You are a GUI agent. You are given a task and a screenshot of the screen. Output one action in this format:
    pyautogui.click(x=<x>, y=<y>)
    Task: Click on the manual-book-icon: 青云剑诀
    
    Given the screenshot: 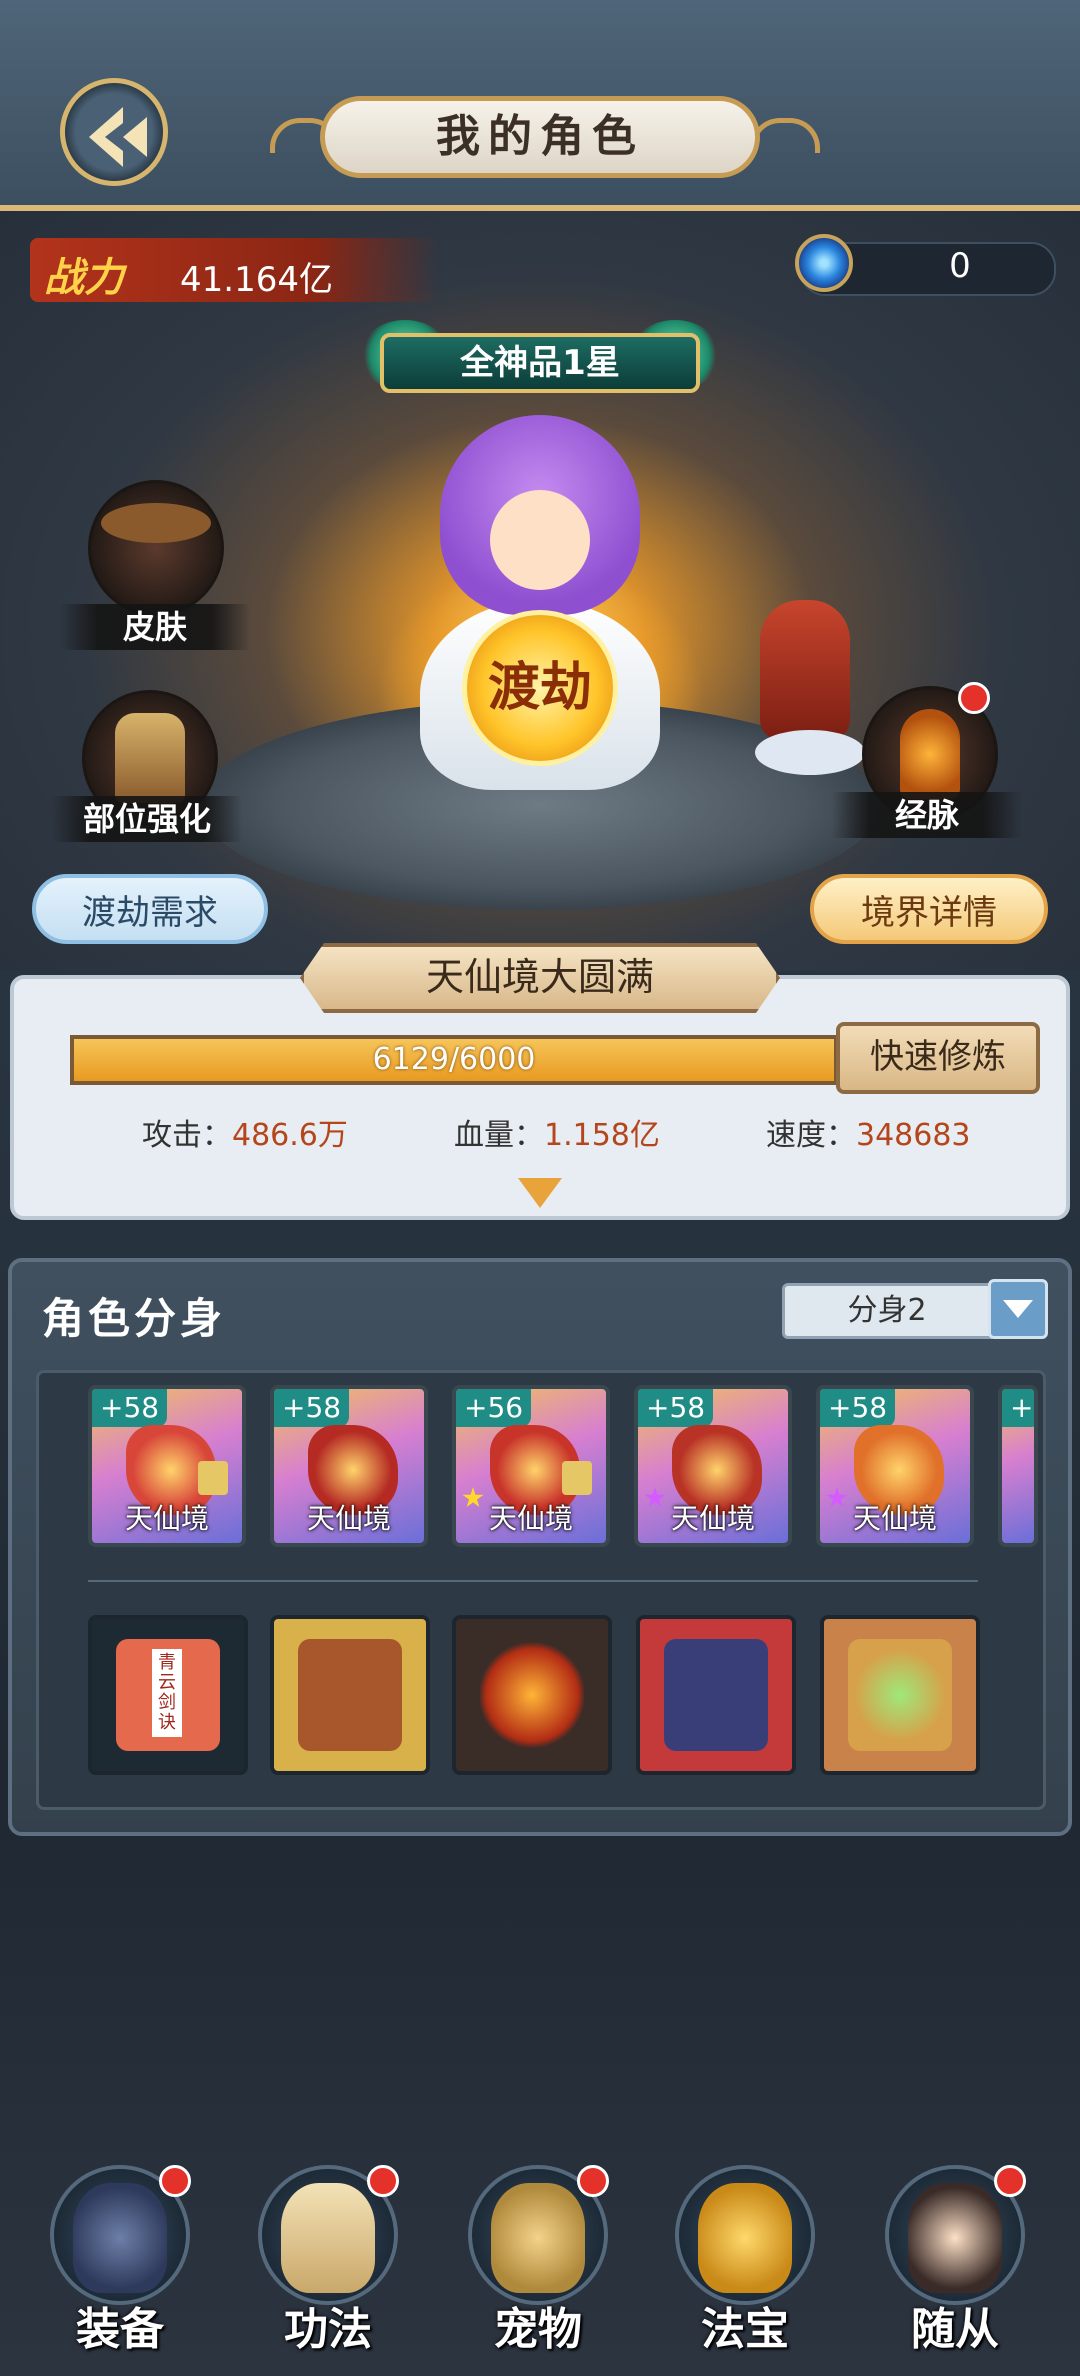 What is the action you would take?
    pyautogui.click(x=168, y=1695)
    